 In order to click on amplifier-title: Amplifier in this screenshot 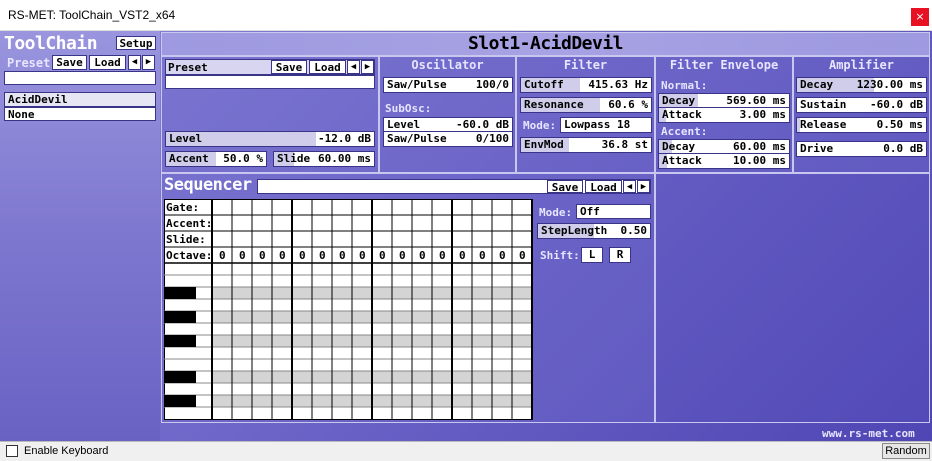, I will do `click(861, 65)`.